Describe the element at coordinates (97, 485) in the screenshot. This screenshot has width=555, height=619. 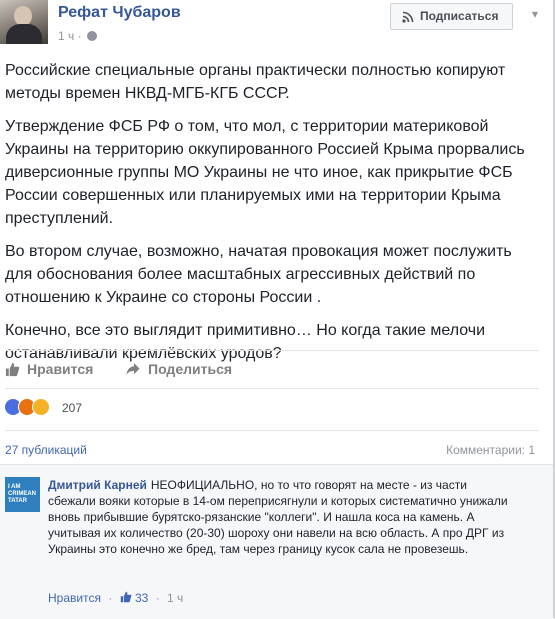
I see `commenter-name: Дмитрий Карней` at that location.